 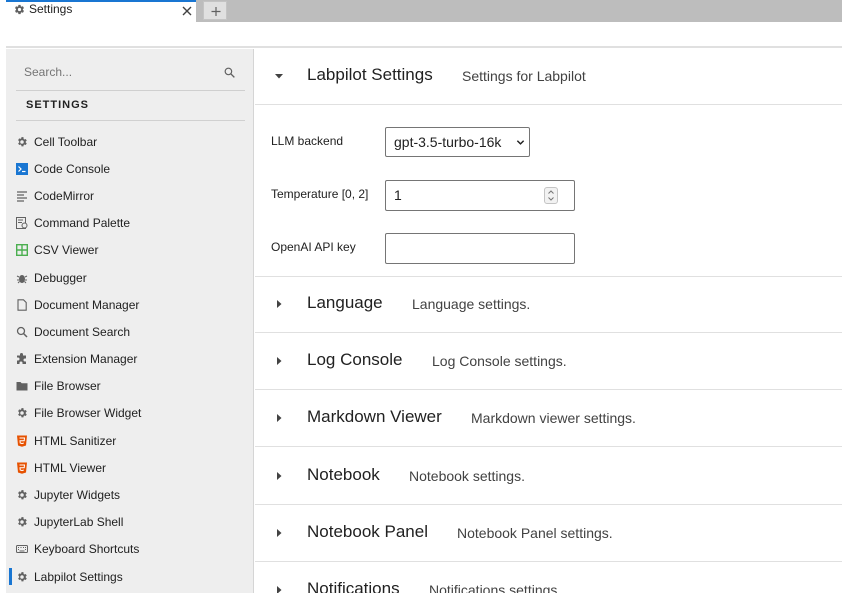 What do you see at coordinates (398, 195) in the screenshot?
I see `temperature-value: 1` at bounding box center [398, 195].